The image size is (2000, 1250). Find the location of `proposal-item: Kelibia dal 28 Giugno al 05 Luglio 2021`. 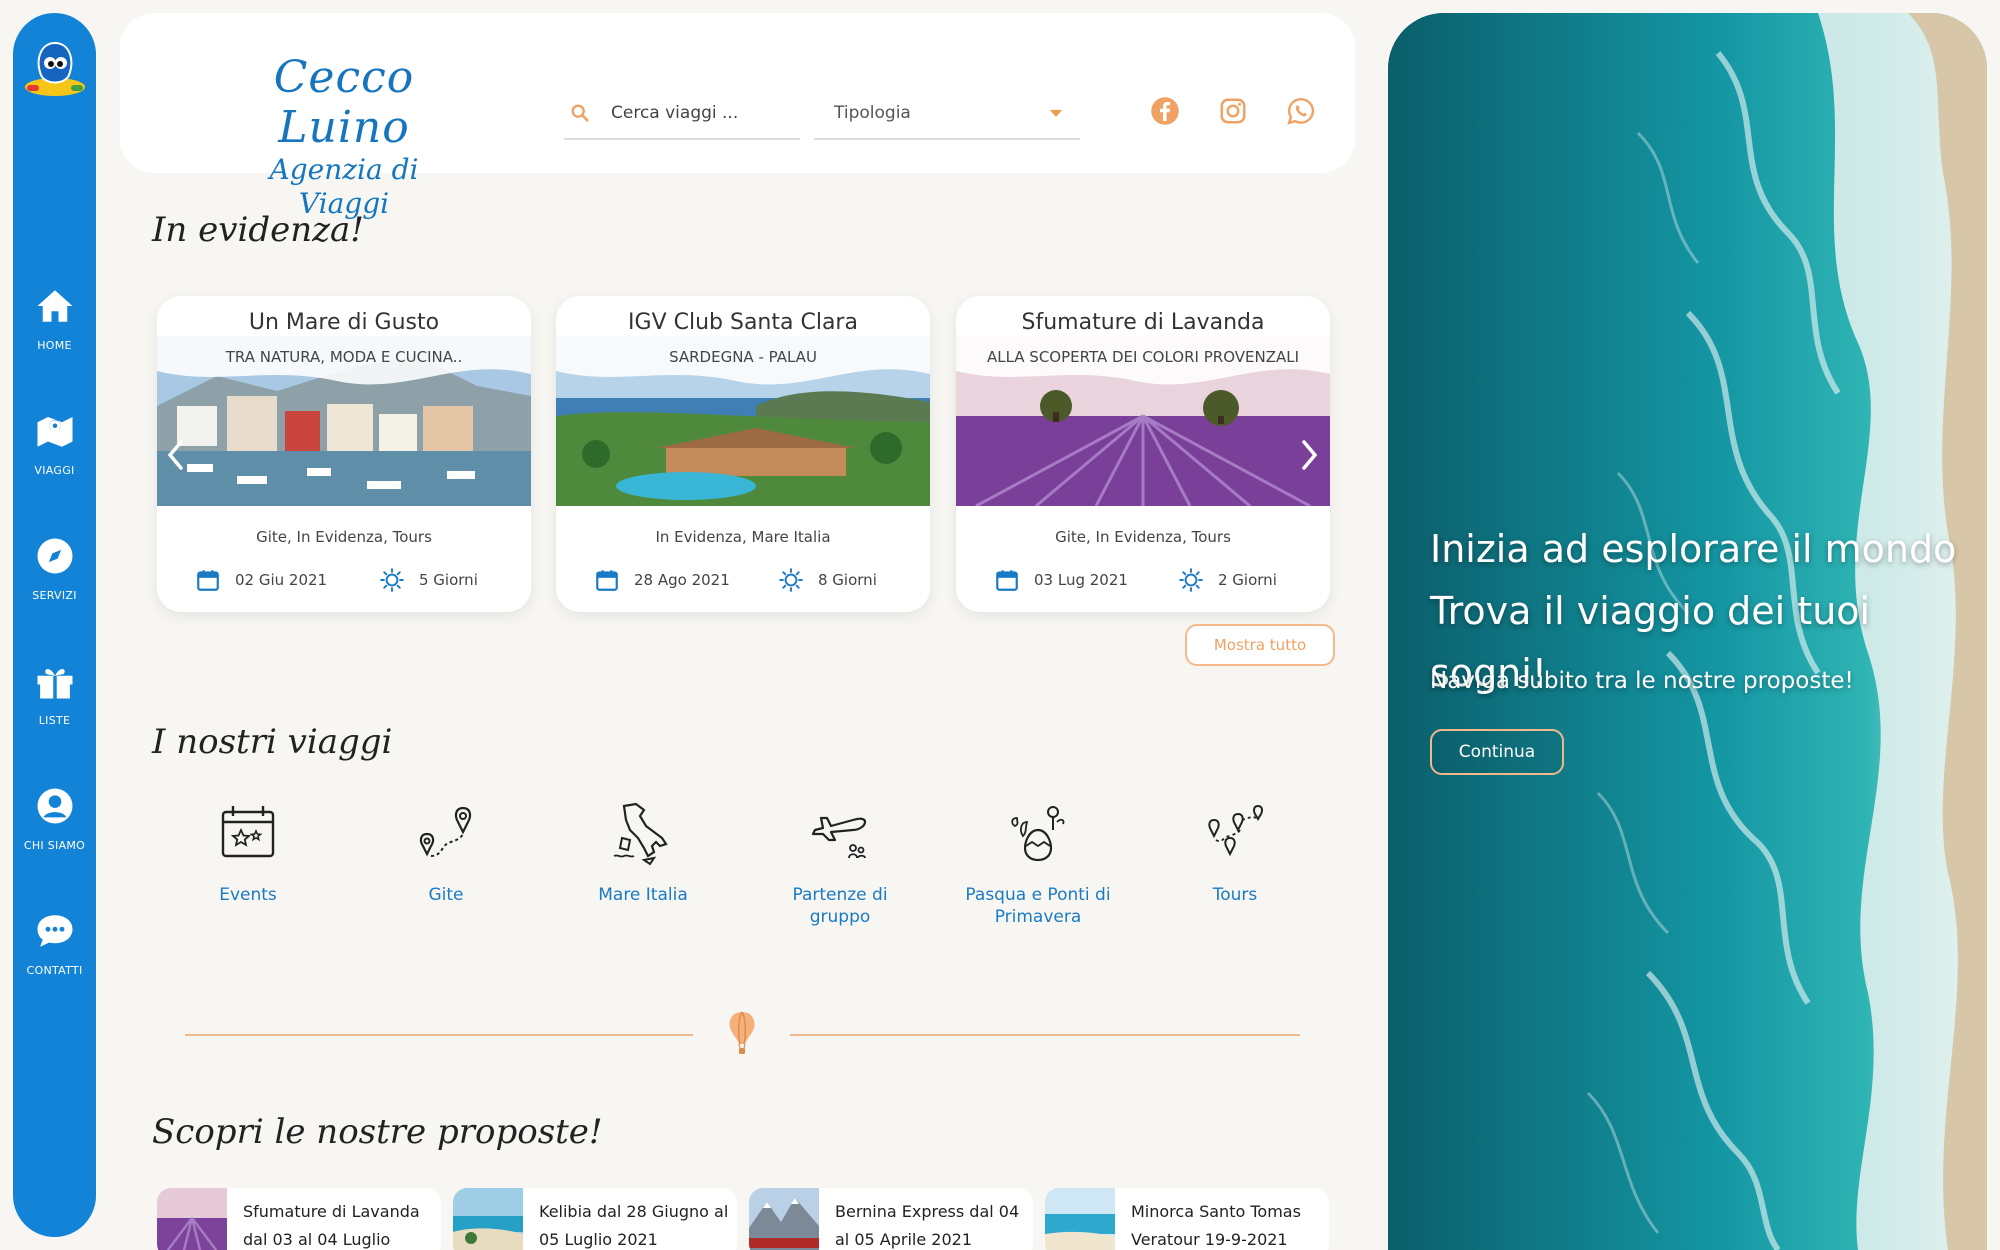

proposal-item: Kelibia dal 28 Giugno al 05 Luglio 2021 is located at coordinates (595, 1219).